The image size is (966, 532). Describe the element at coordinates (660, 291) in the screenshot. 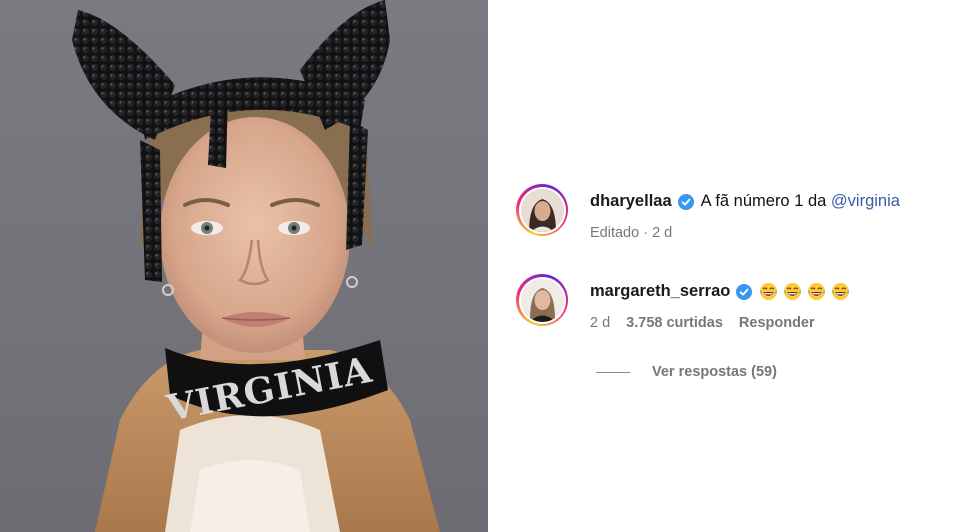

I see `comment-username: margareth_serrao` at that location.